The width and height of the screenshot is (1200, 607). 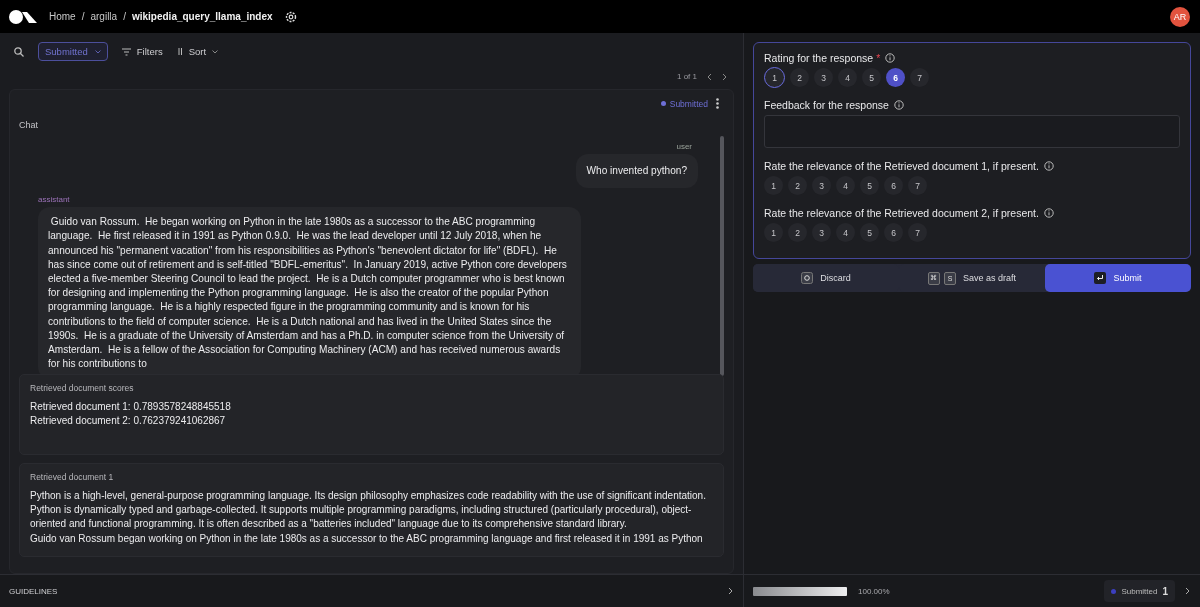 What do you see at coordinates (142, 52) in the screenshot?
I see `filters-button: Filters` at bounding box center [142, 52].